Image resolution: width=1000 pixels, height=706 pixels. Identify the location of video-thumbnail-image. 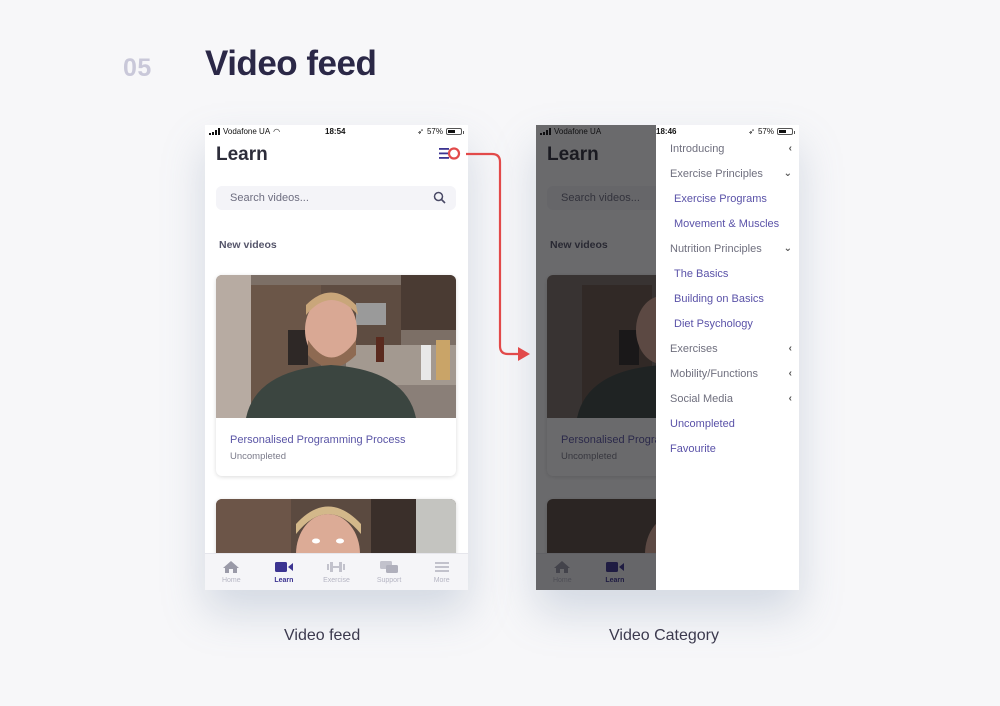
(336, 346).